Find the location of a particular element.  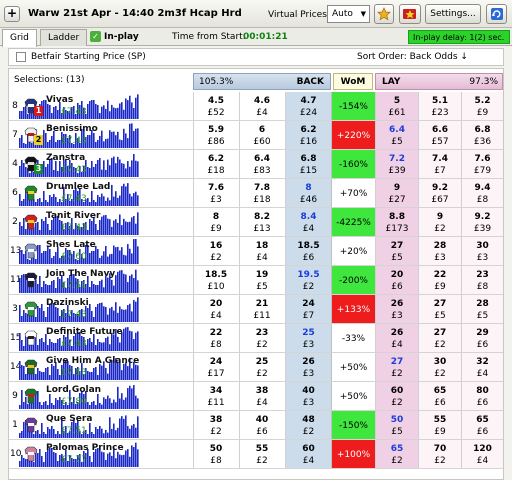

lay-price-cell: 29 £6 is located at coordinates (482, 338).